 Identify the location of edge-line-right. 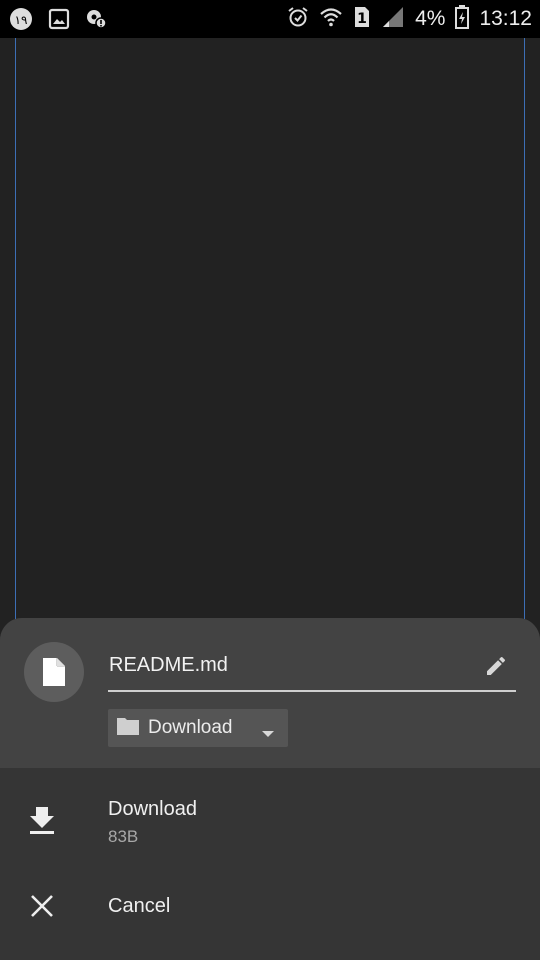
(524, 338).